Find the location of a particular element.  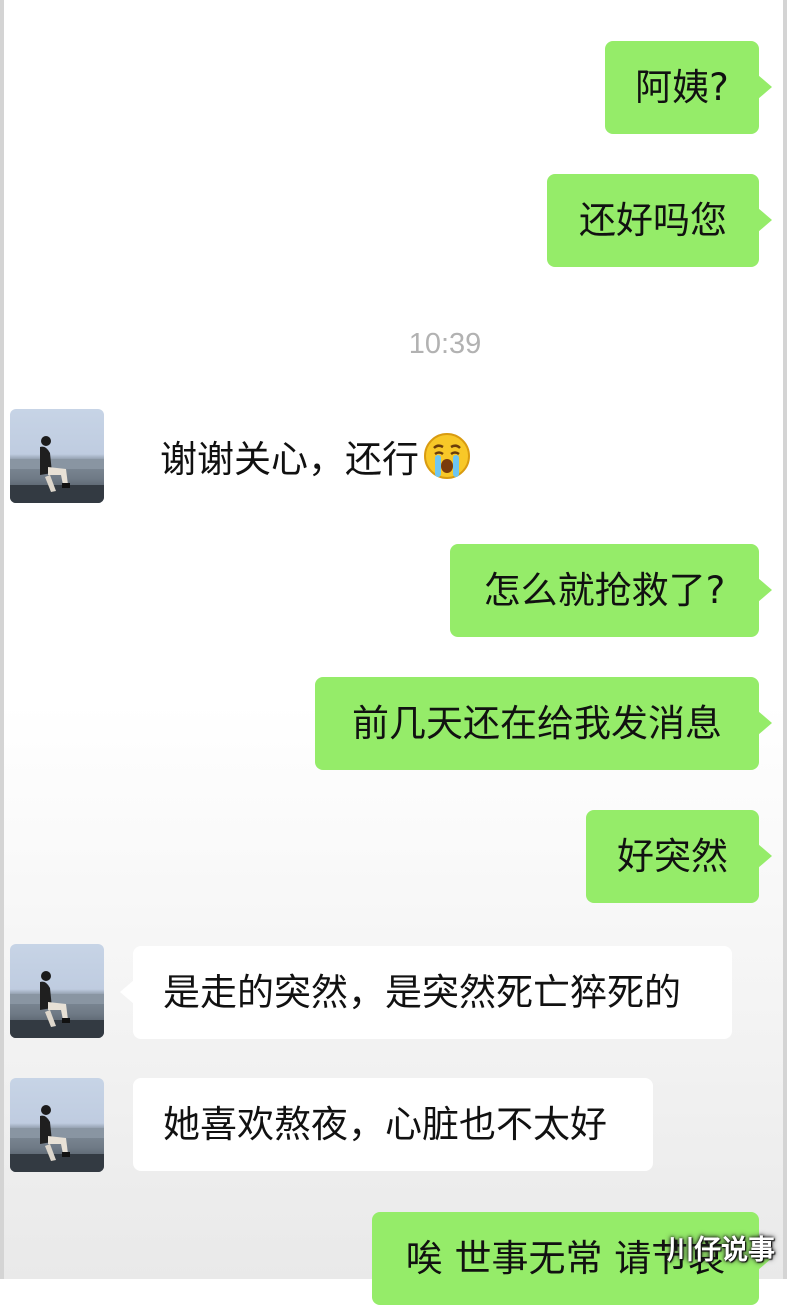

incoming-message-bubble: 谢谢关心，还行 is located at coordinates (314, 459).